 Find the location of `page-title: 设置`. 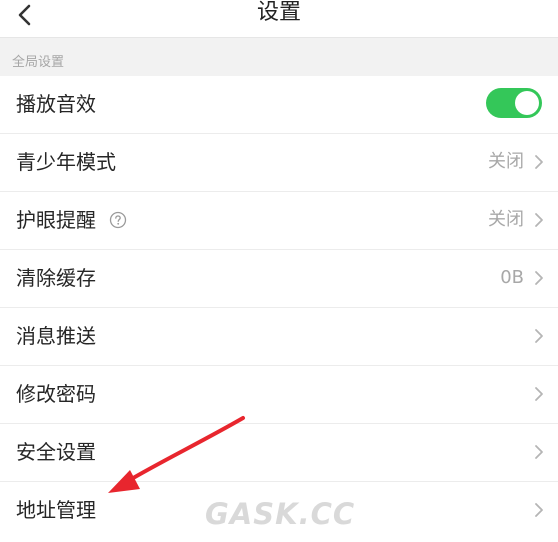

page-title: 设置 is located at coordinates (278, 12).